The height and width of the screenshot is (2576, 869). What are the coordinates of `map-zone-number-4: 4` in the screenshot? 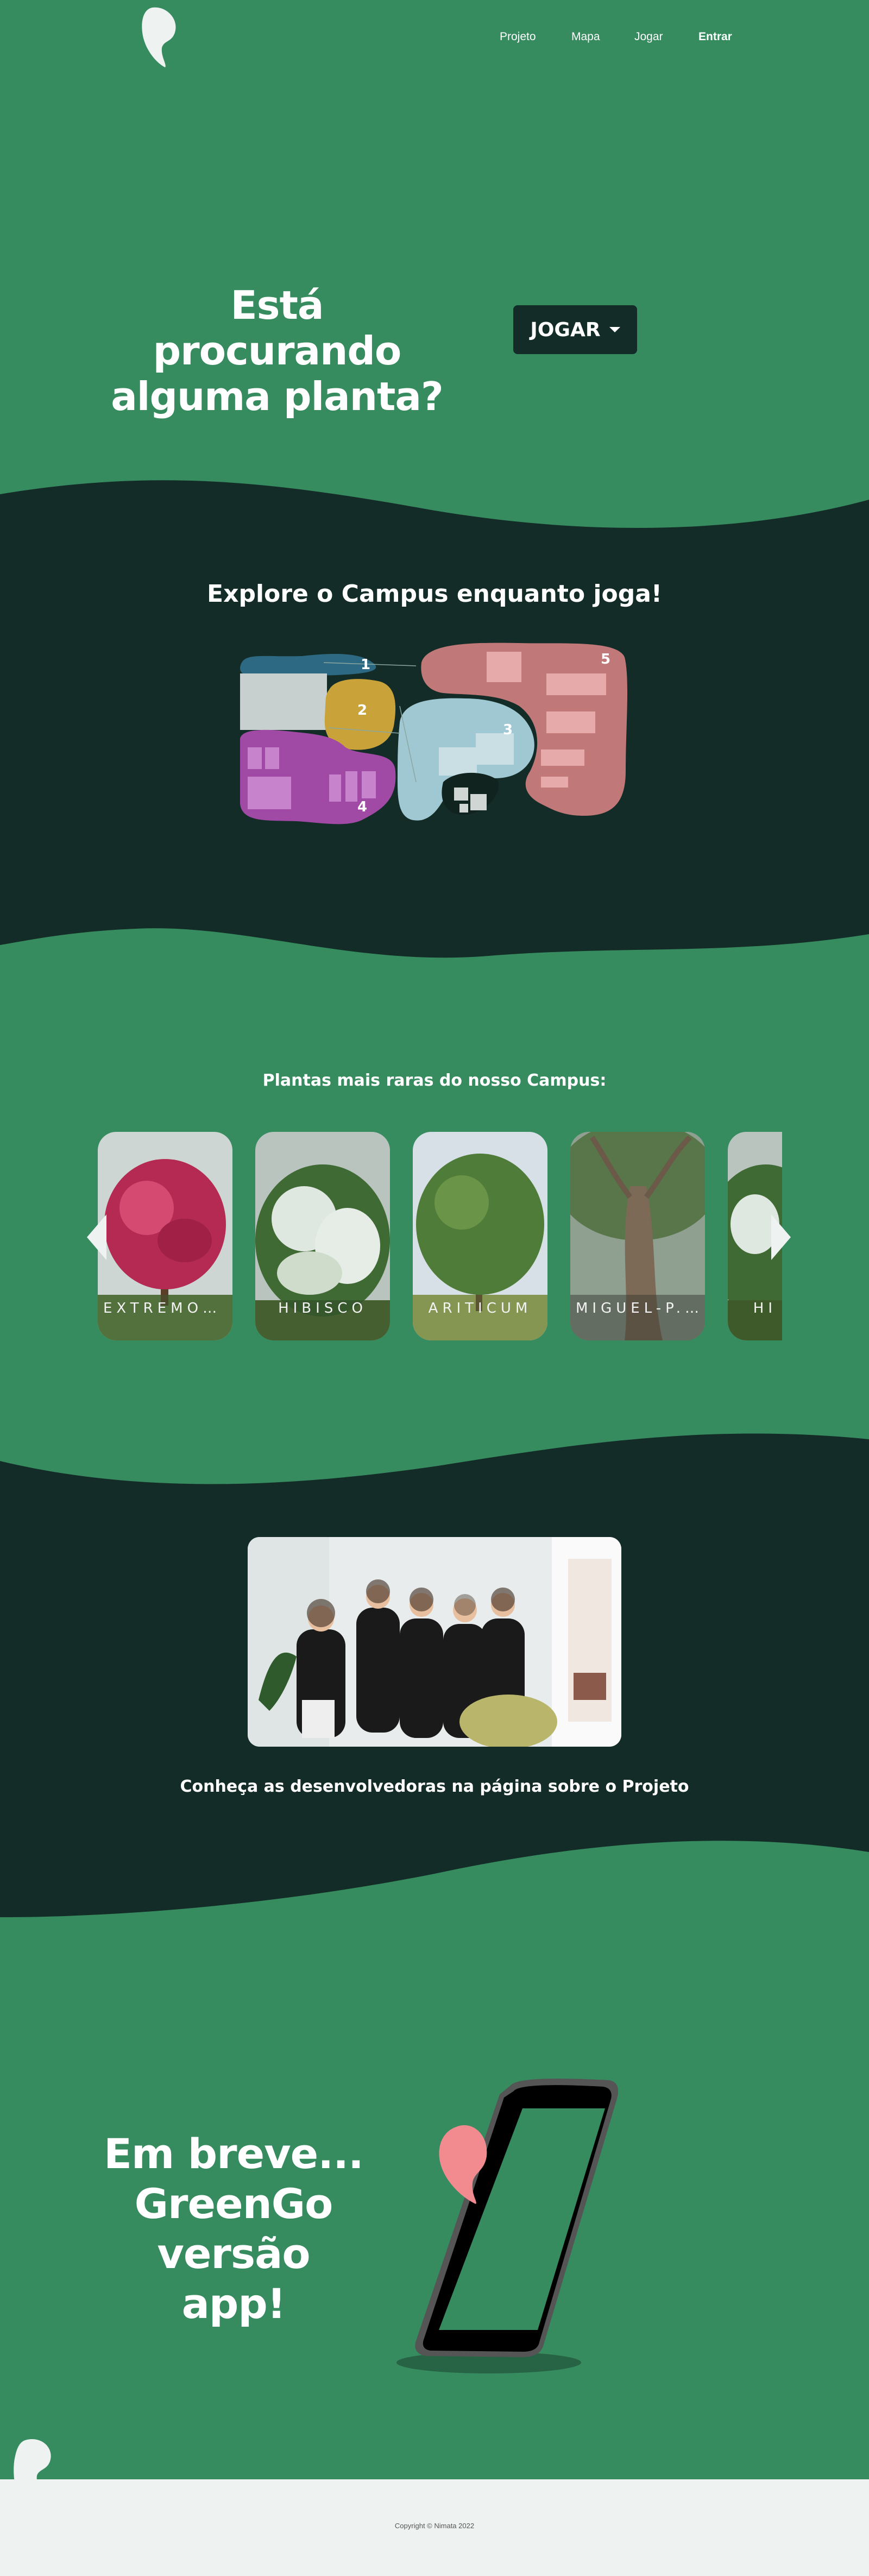 It's located at (362, 807).